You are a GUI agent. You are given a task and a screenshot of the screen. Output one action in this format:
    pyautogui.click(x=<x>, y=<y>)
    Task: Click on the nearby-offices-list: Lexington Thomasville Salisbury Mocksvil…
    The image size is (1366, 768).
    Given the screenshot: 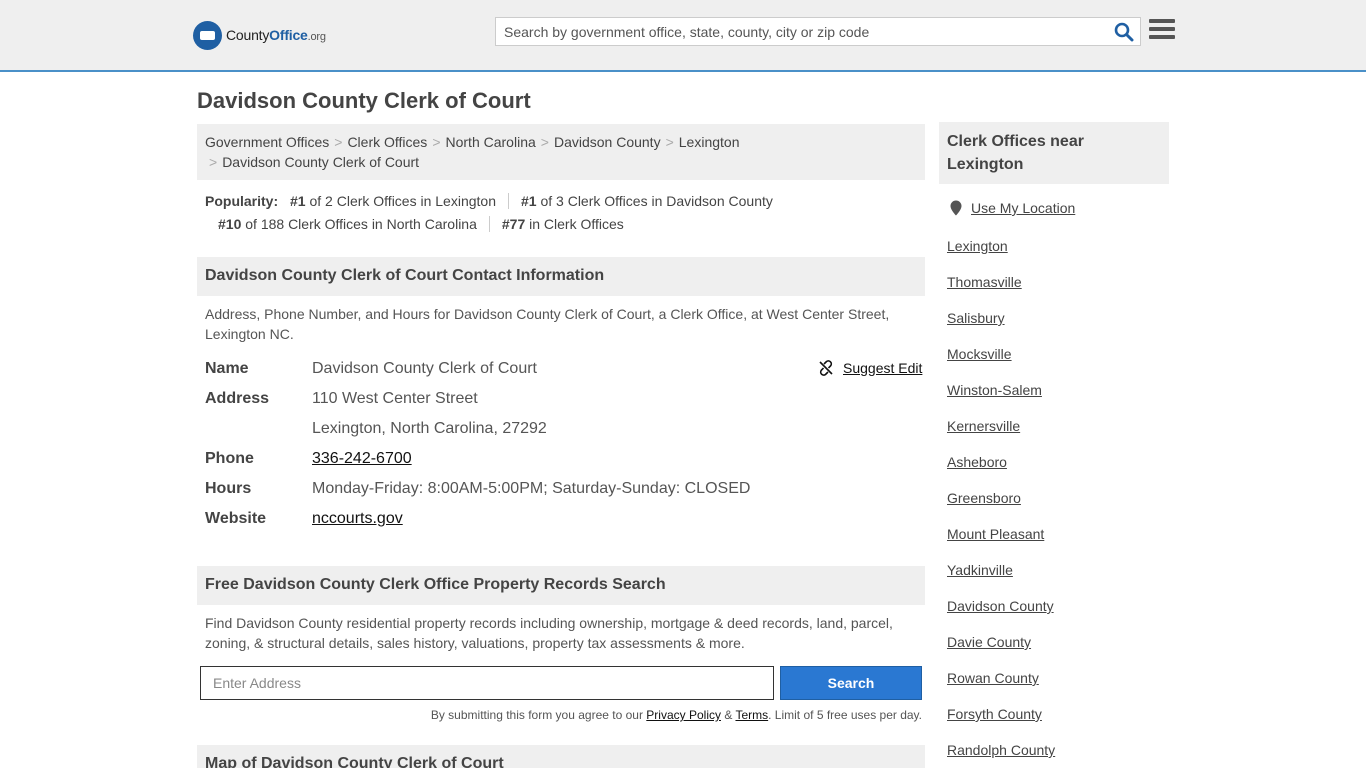 What is the action you would take?
    pyautogui.click(x=1001, y=502)
    